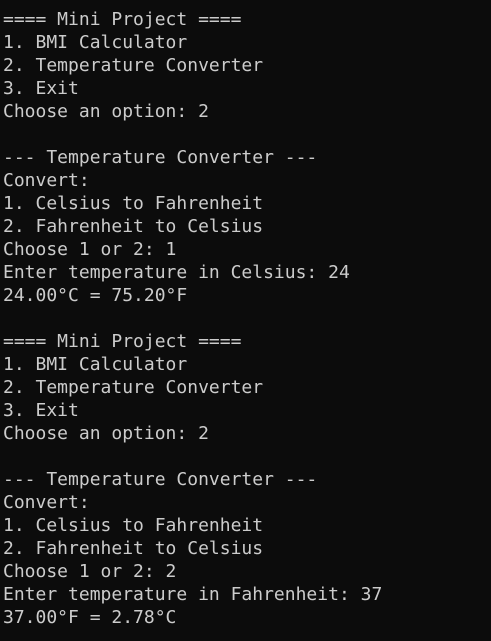 The width and height of the screenshot is (491, 641). I want to click on terminal-line: Choose 1 or 2: 2, so click(90, 571).